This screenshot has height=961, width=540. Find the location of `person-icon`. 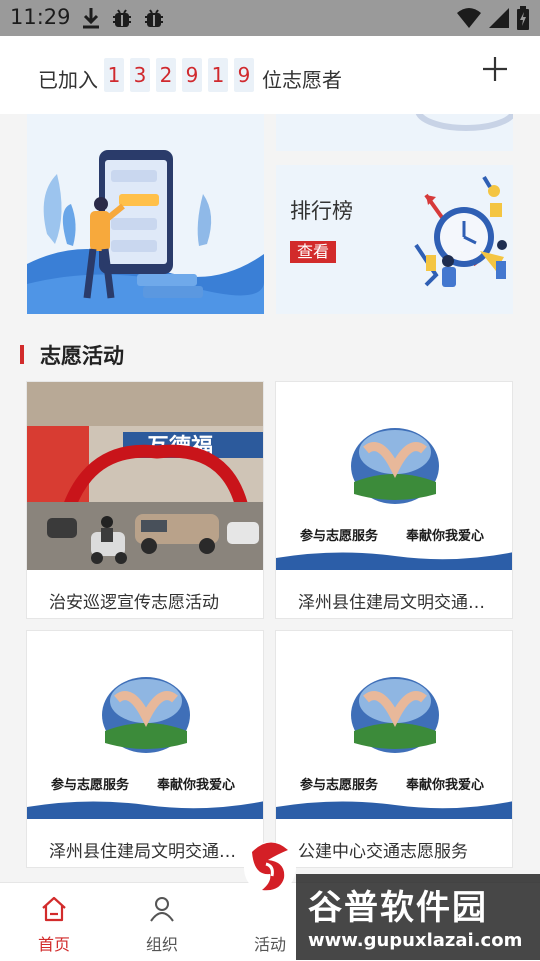

person-icon is located at coordinates (162, 909).